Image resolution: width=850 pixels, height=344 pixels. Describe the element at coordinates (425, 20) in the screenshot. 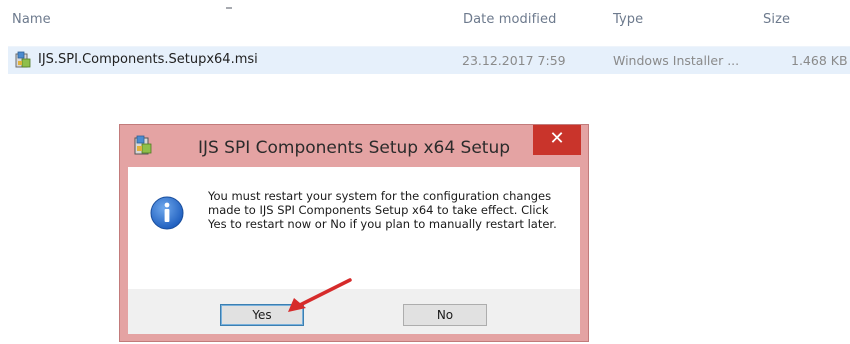

I see `column-header-bar: Name Date modified Type Size` at that location.